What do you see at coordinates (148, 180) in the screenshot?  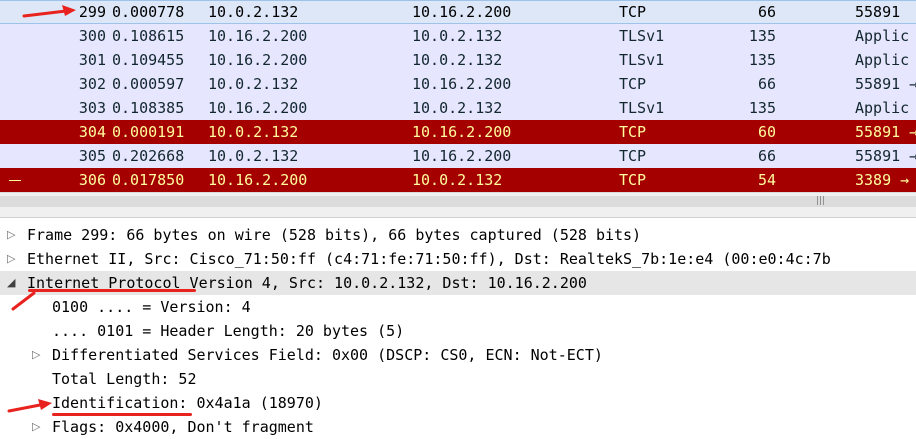 I see `packet-time: 0.017850` at bounding box center [148, 180].